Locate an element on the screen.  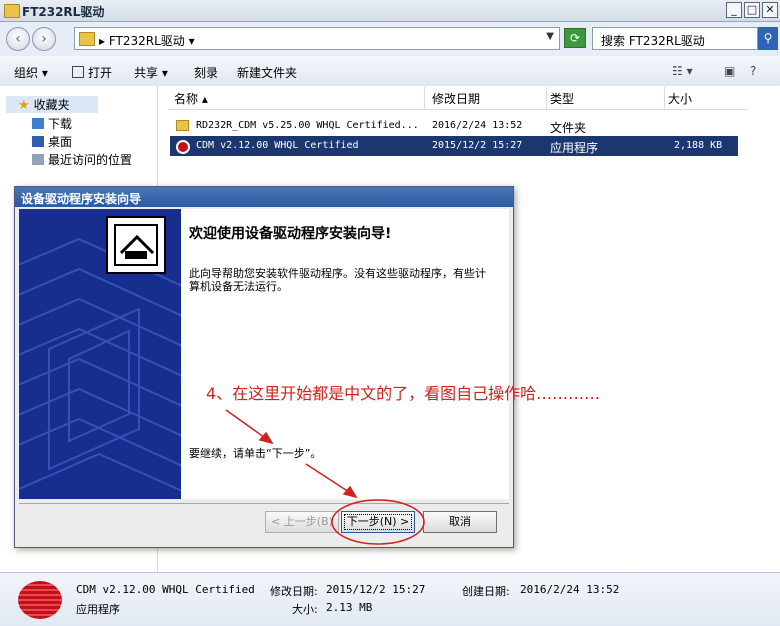
file-date: 2016/2/24 13:52 is located at coordinates (477, 125).